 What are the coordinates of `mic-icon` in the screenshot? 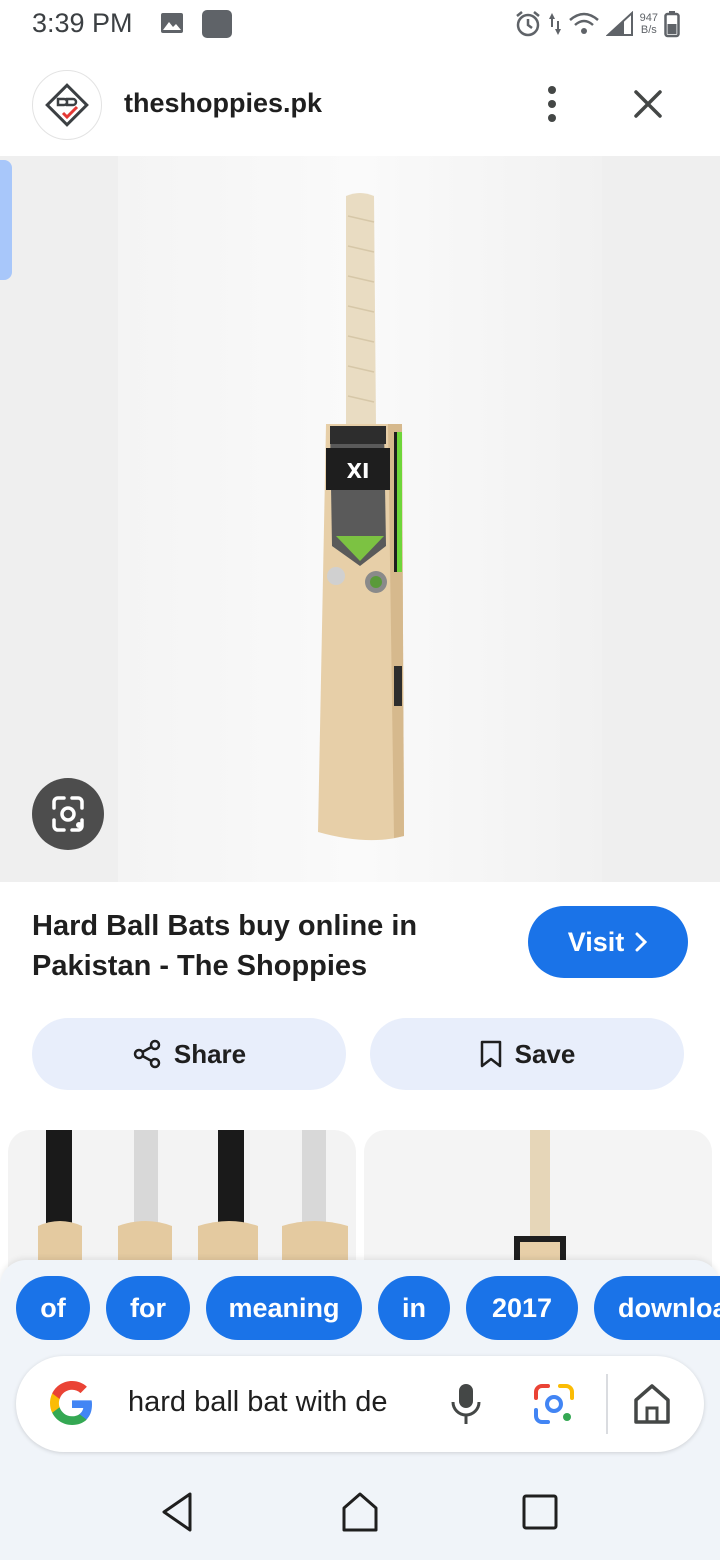 It's located at (466, 1404).